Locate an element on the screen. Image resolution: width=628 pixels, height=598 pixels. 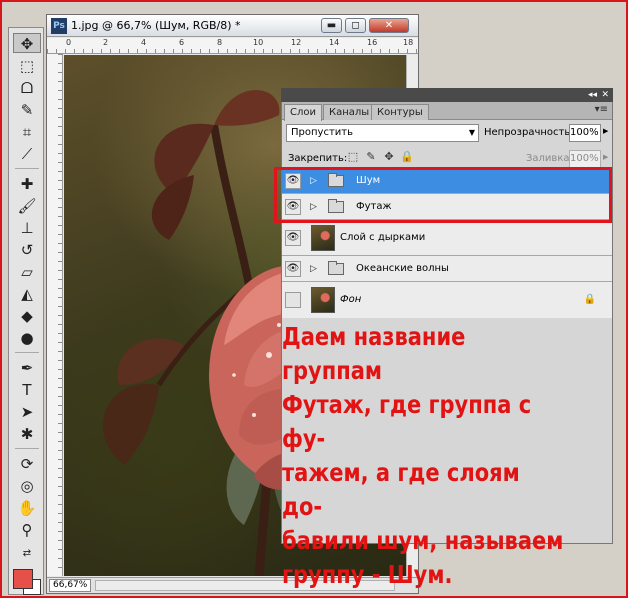
3d-rotate-tool-icon: ⟳ is located at coordinates (27, 464).